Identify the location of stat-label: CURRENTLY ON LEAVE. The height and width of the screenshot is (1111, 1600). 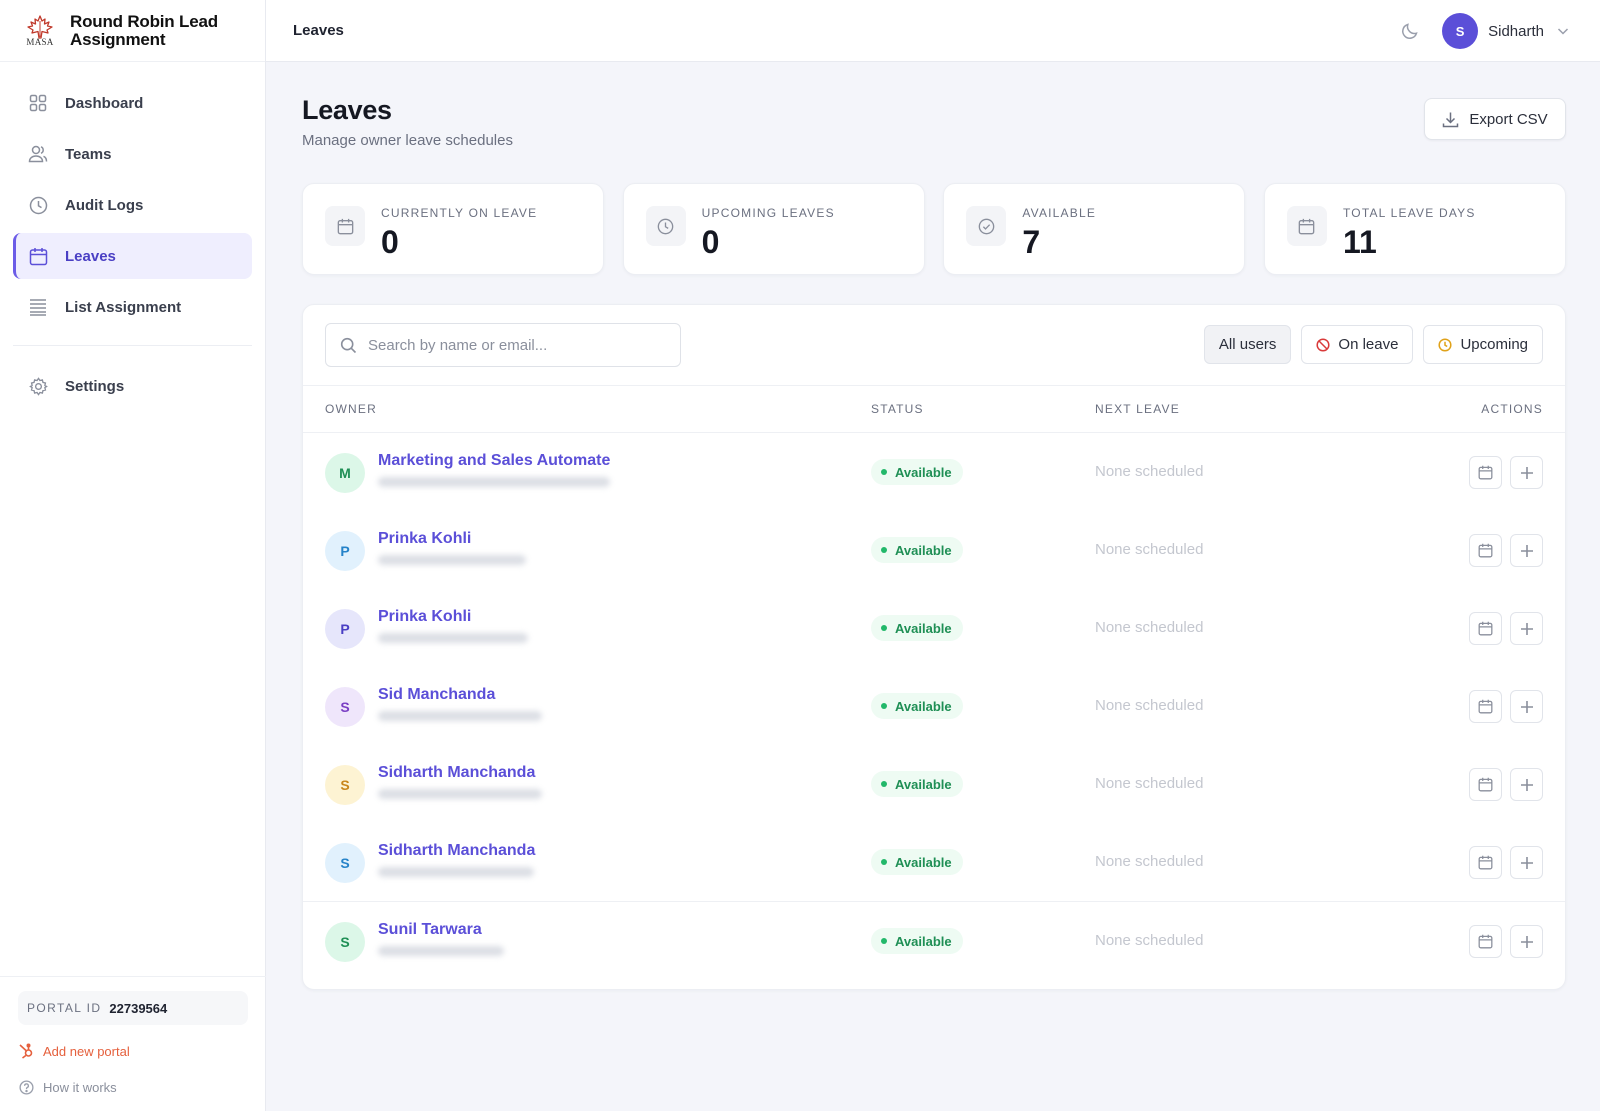
(459, 213).